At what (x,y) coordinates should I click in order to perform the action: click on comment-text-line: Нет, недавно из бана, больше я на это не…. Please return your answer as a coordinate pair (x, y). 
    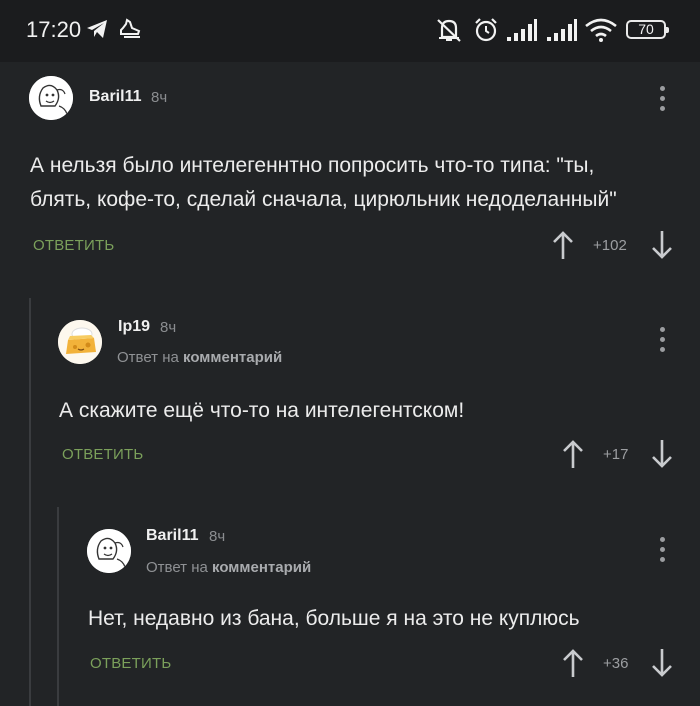
    Looking at the image, I should click on (334, 618).